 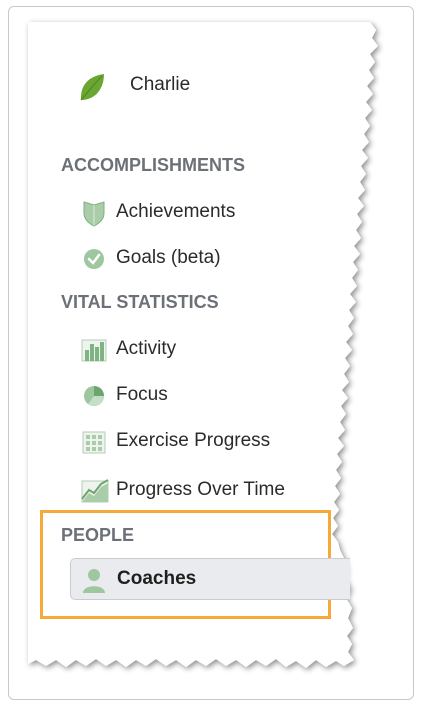 What do you see at coordinates (94, 349) in the screenshot?
I see `bar-chart-icon` at bounding box center [94, 349].